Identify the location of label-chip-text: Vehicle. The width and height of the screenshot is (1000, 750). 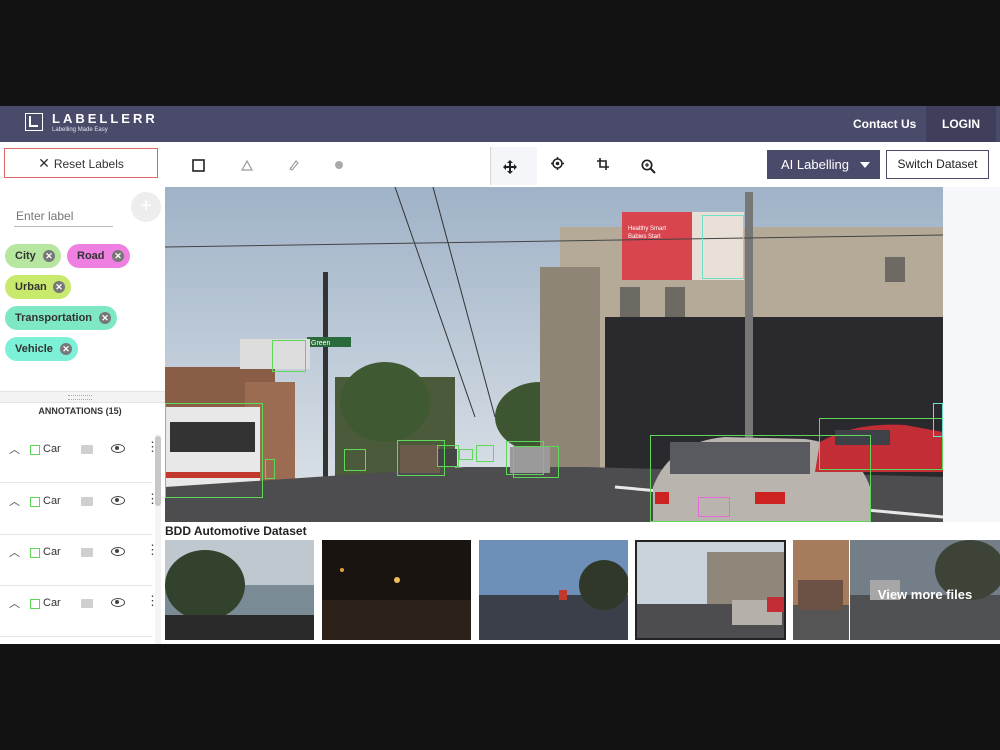
(34, 349).